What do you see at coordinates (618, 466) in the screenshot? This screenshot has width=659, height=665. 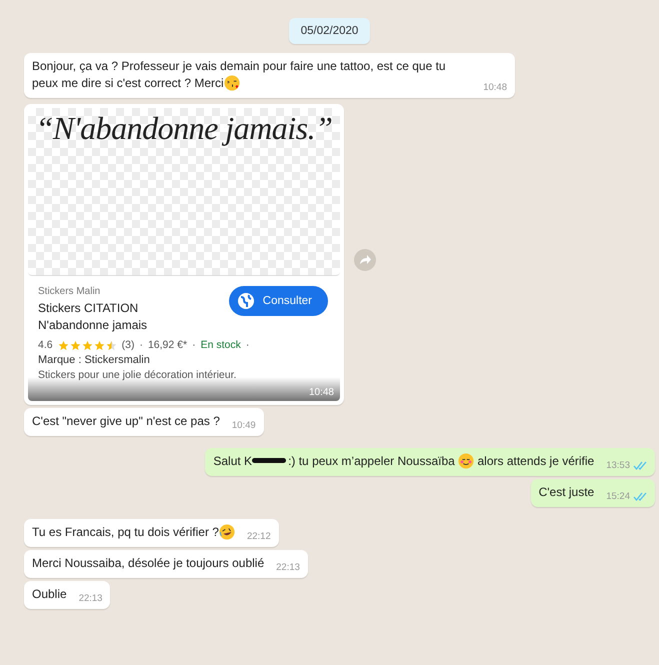 I see `message-time: 13:53` at bounding box center [618, 466].